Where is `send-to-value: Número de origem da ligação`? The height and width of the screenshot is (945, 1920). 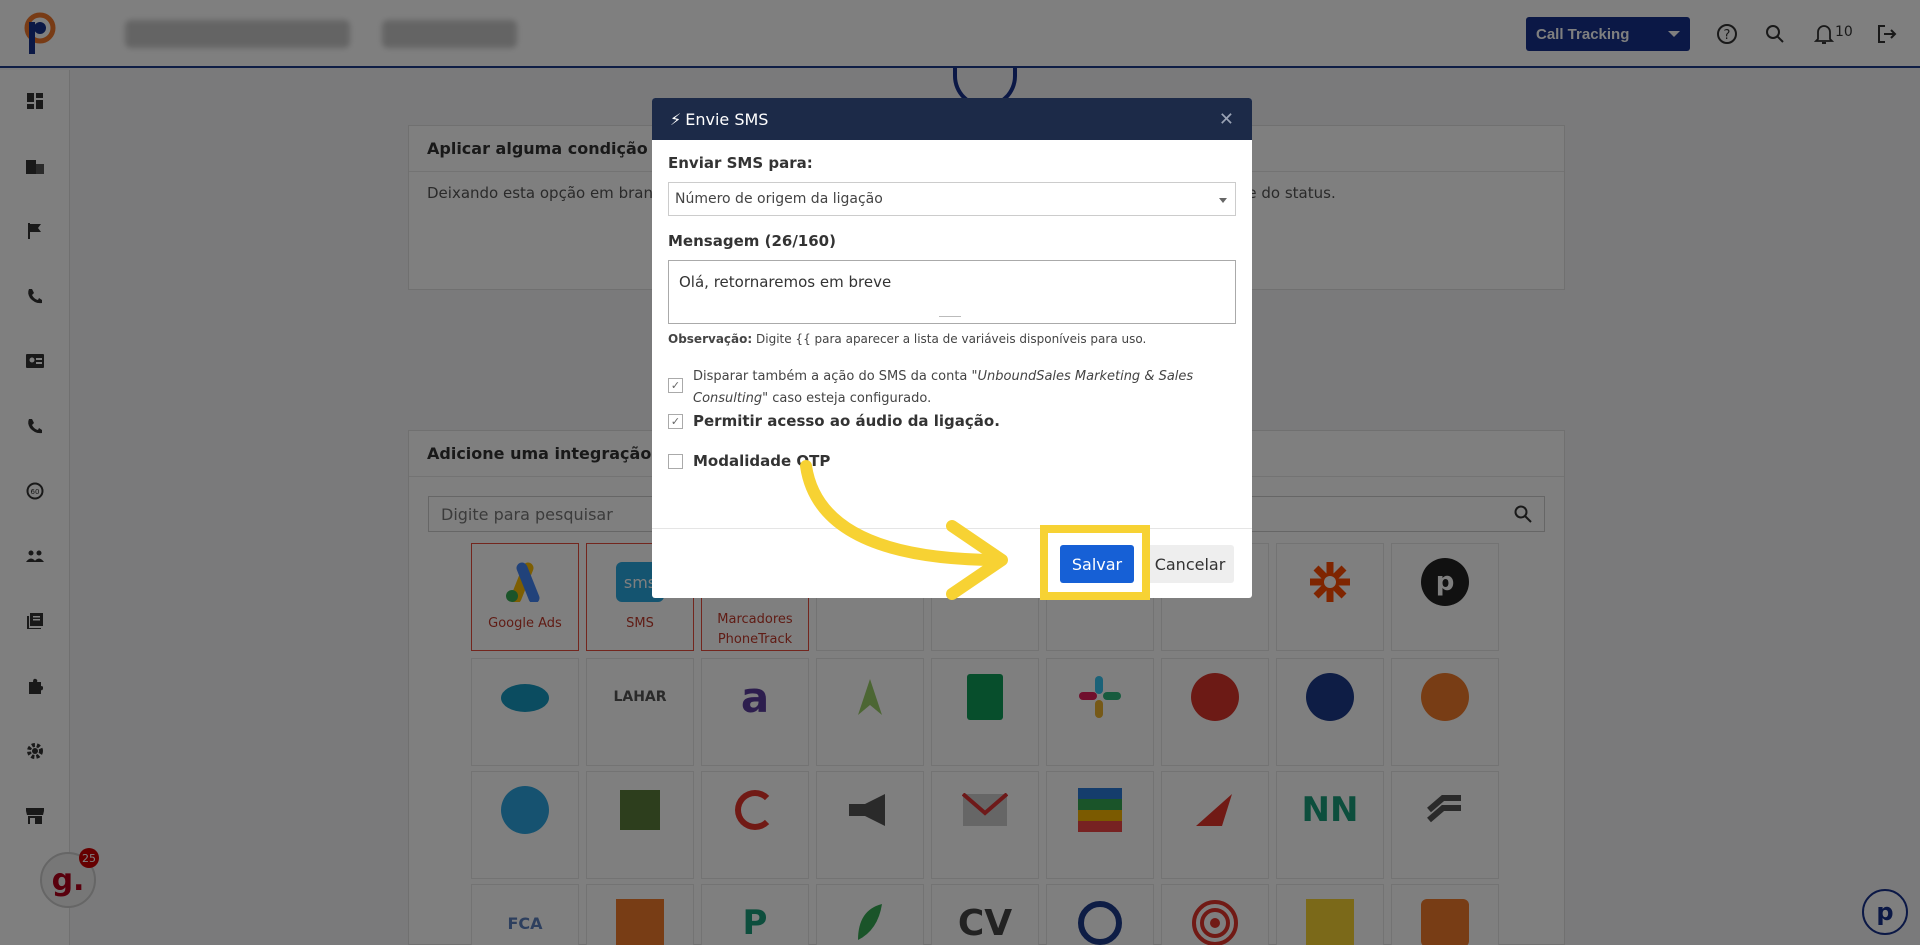
send-to-value: Número de origem da ligação is located at coordinates (779, 199).